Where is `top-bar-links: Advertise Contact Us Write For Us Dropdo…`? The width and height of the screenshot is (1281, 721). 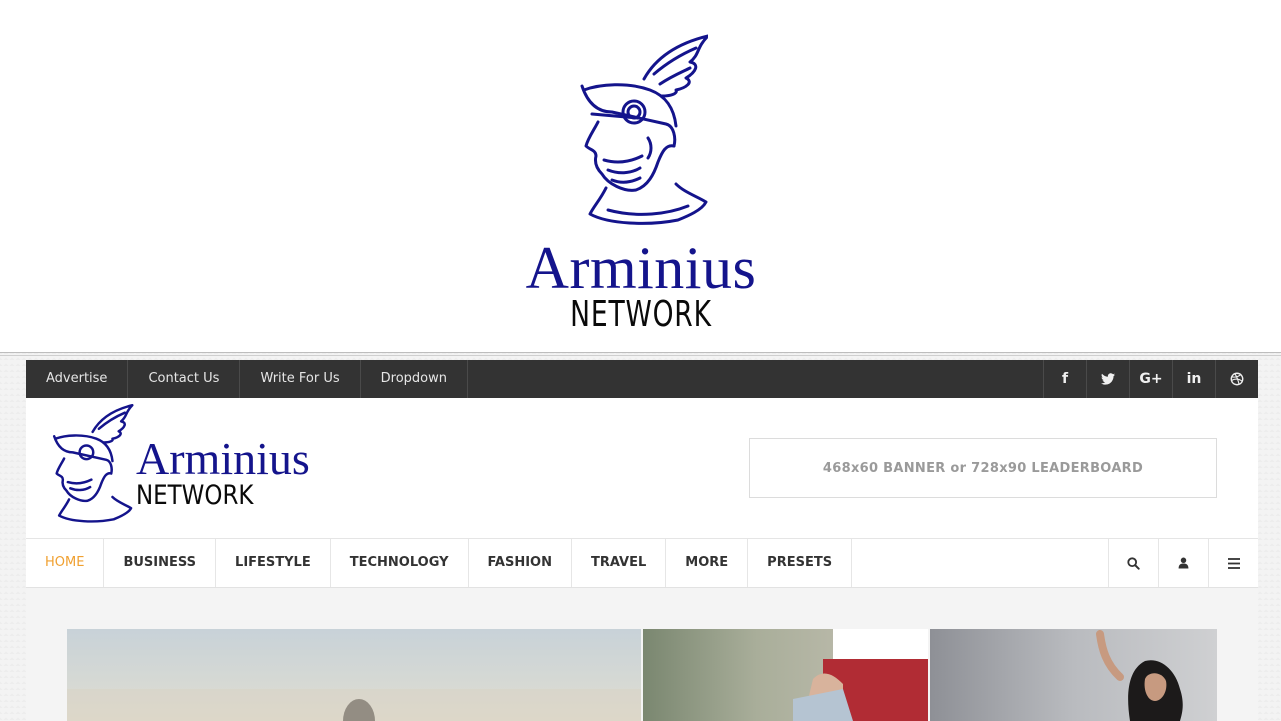
top-bar-links: Advertise Contact Us Write For Us Dropdo… is located at coordinates (247, 379).